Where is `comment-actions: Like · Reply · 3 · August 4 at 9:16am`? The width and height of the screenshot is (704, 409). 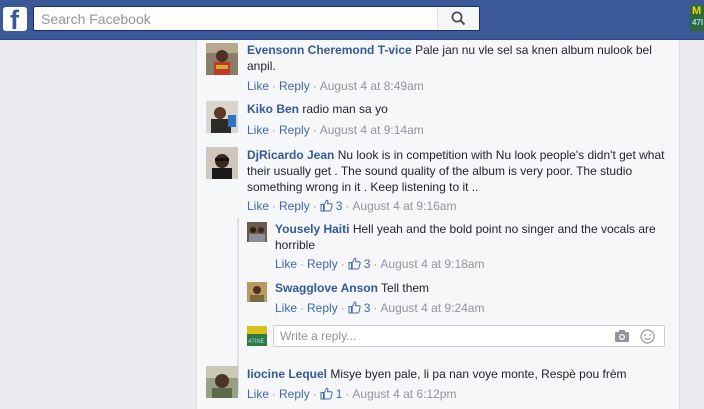
comment-actions: Like · Reply · 3 · August 4 at 9:16am is located at coordinates (351, 206).